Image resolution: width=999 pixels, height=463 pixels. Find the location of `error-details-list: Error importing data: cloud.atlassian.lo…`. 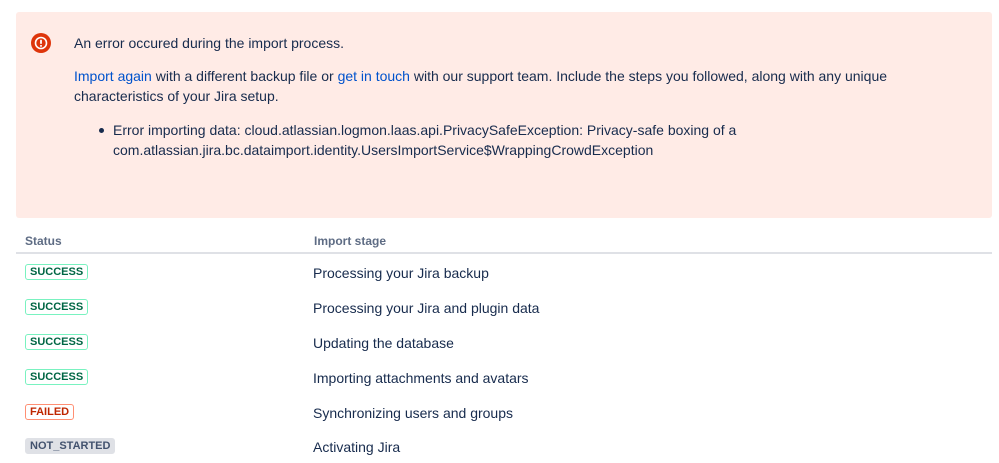

error-details-list: Error importing data: cloud.atlassian.lo… is located at coordinates (484, 140).